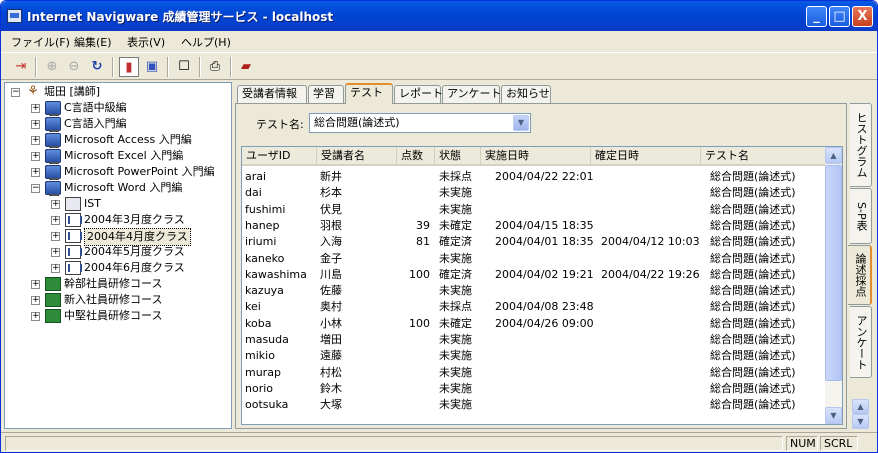  What do you see at coordinates (21, 67) in the screenshot?
I see `exit-icon: ⇥` at bounding box center [21, 67].